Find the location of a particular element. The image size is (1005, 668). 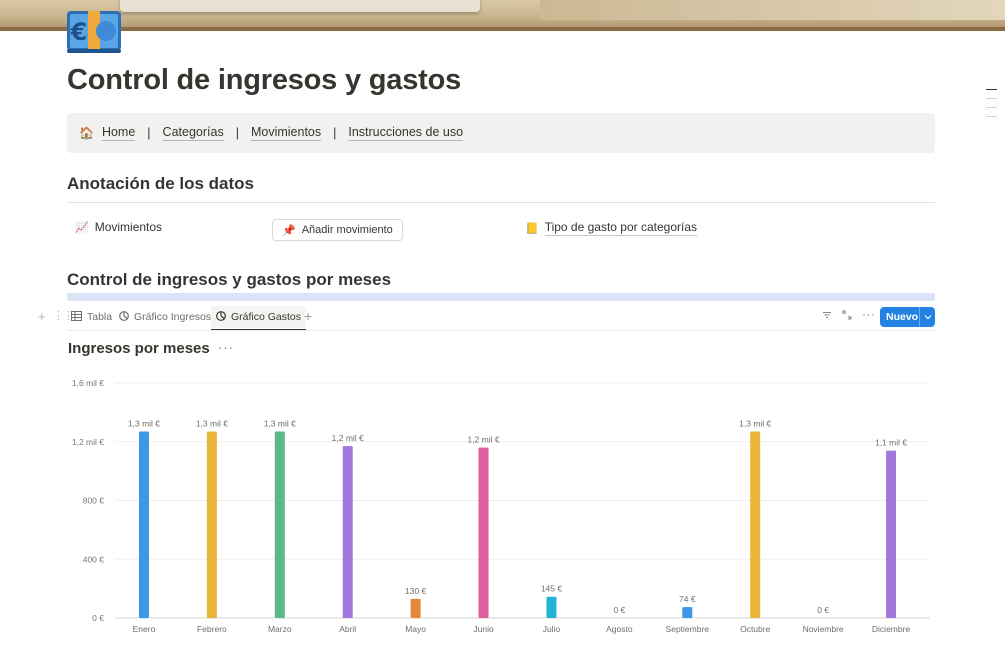

cover-edge is located at coordinates (502, 29).